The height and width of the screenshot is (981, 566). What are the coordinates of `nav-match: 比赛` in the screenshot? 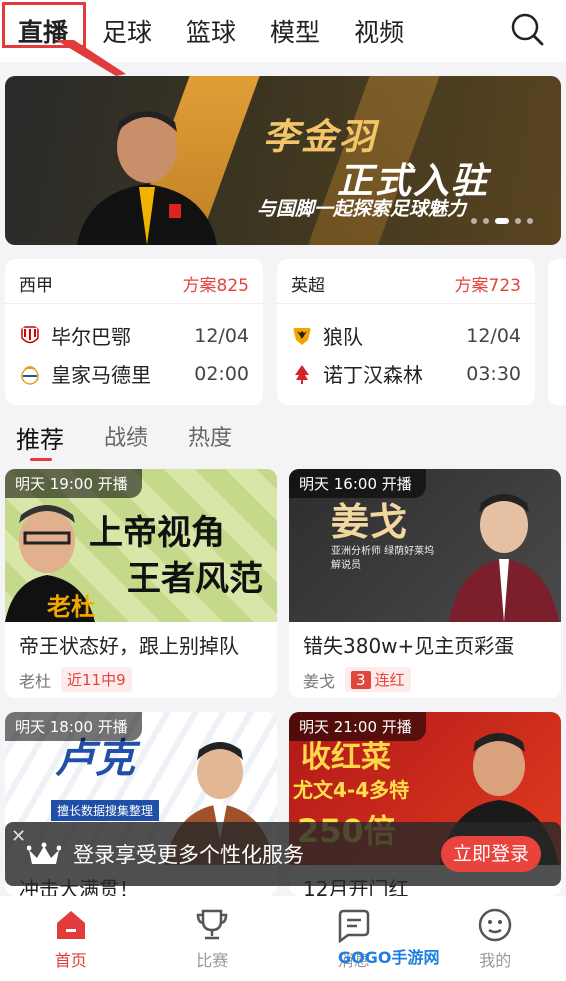 It's located at (212, 939).